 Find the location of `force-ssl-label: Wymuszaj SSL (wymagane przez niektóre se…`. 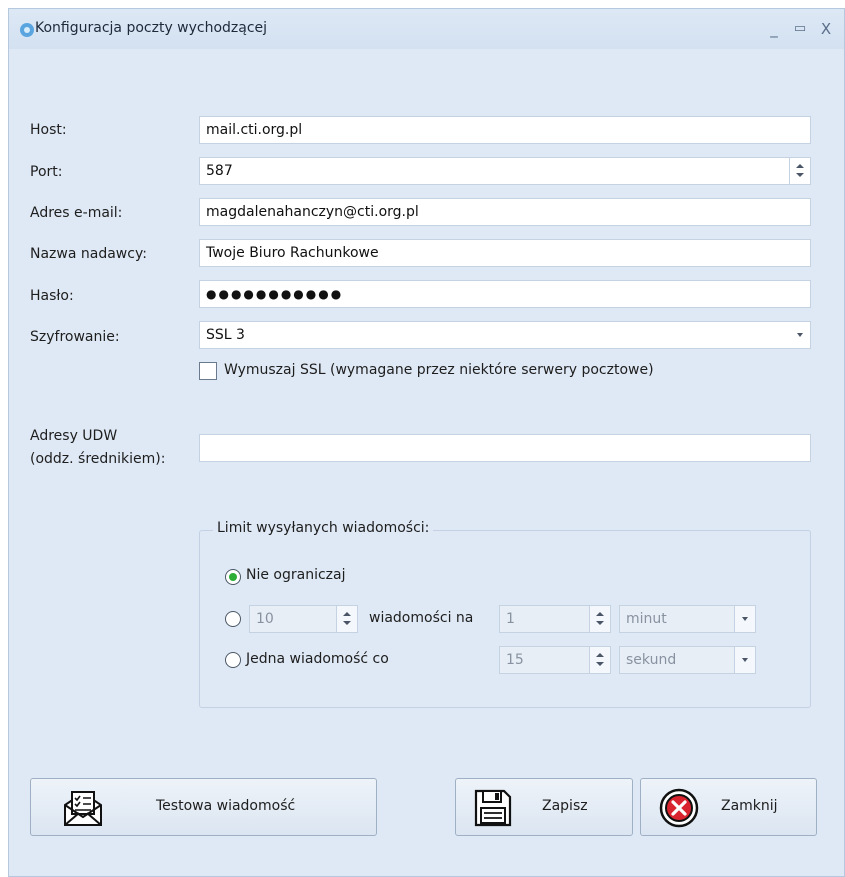

force-ssl-label: Wymuszaj SSL (wymagane przez niektóre se… is located at coordinates (439, 370).